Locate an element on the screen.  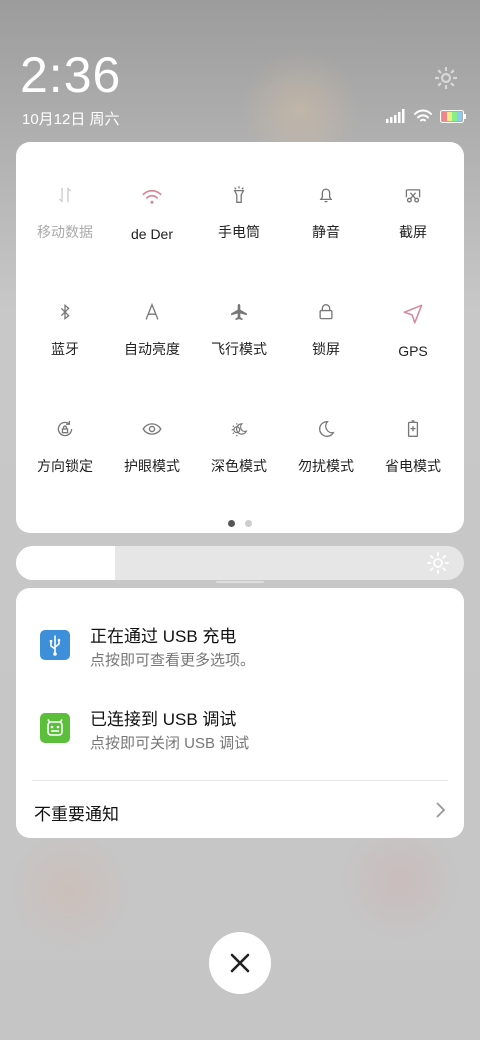
tile-label: 飞行模式 is located at coordinates (239, 349).